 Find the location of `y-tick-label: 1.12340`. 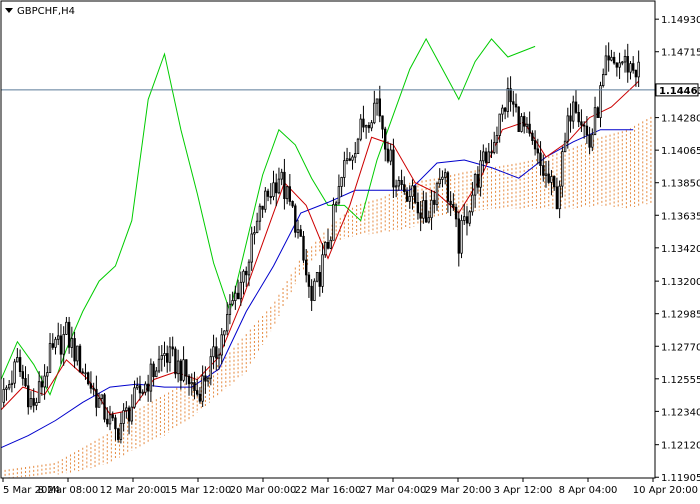

y-tick-label: 1.12340 is located at coordinates (680, 412).